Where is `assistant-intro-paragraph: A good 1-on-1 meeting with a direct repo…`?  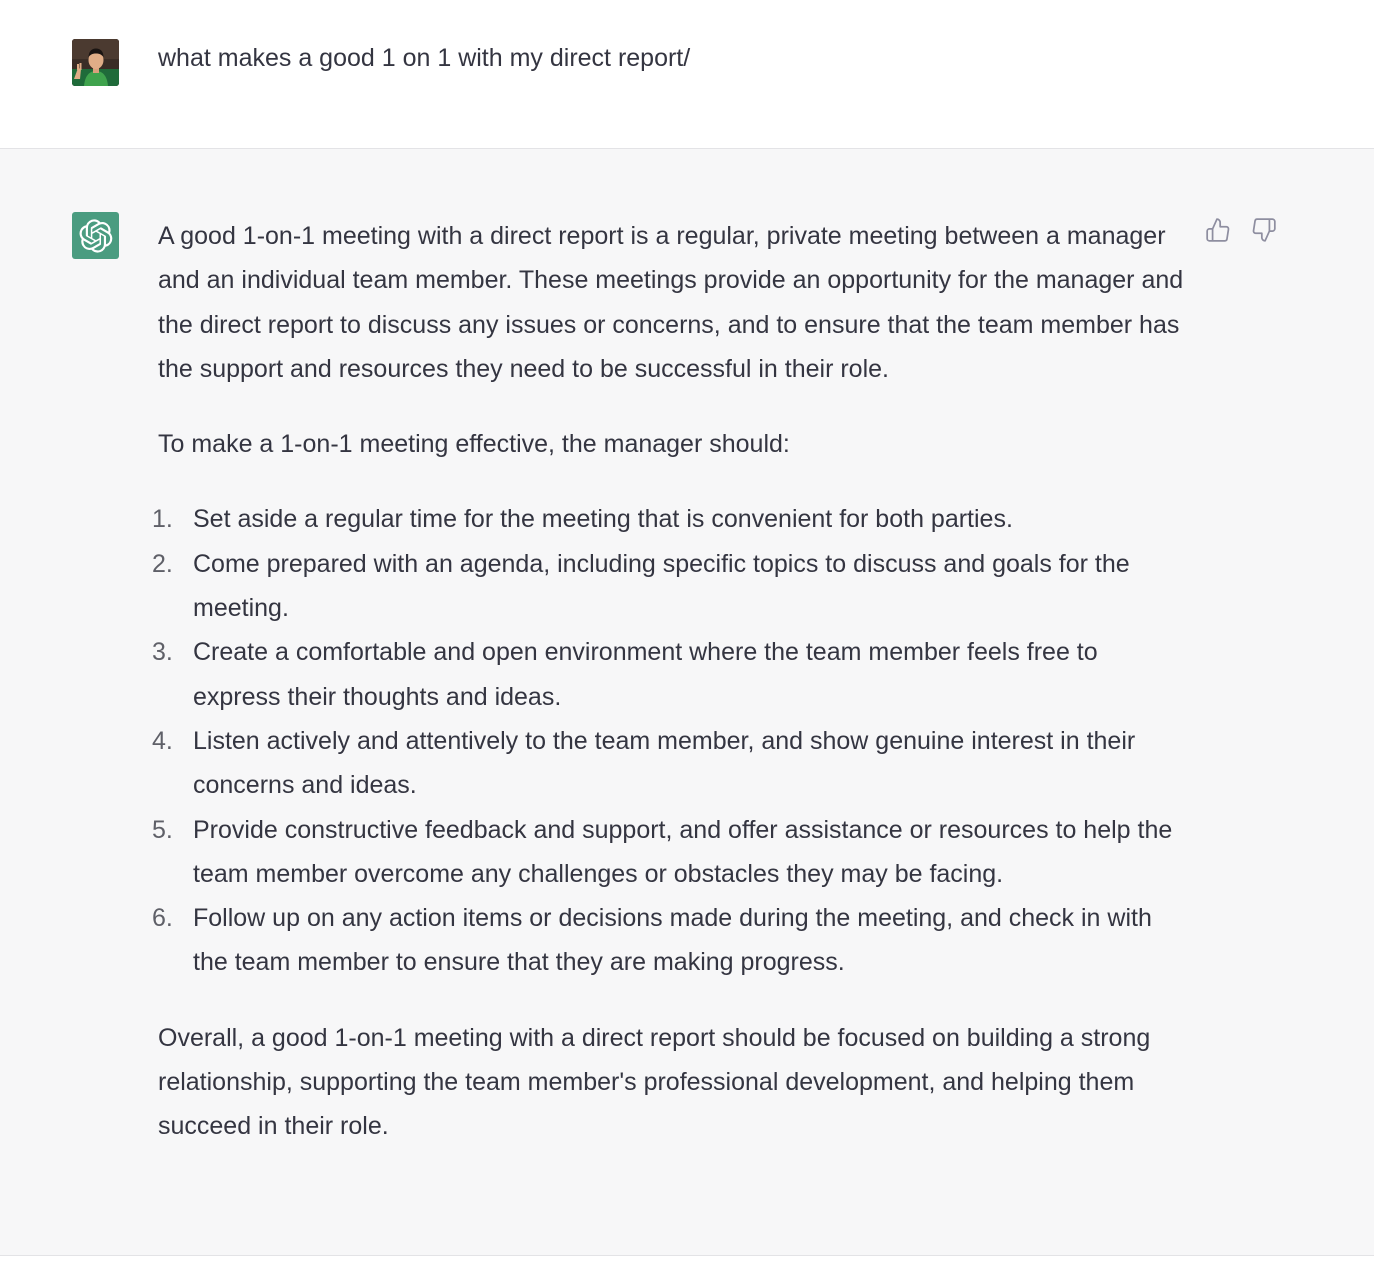 assistant-intro-paragraph: A good 1-on-1 meeting with a direct repo… is located at coordinates (671, 302).